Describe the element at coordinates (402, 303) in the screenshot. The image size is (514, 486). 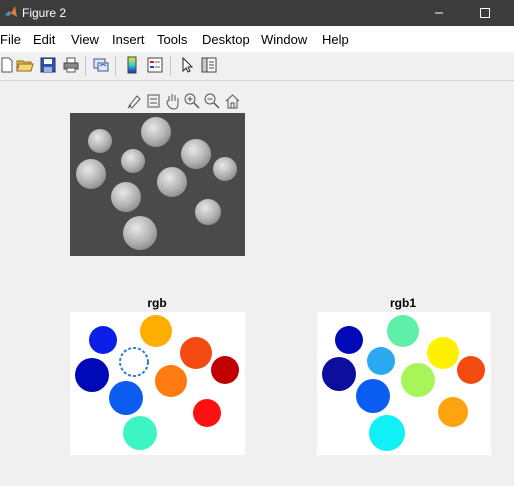
I see `axes-title-rgb1: rgb1` at that location.